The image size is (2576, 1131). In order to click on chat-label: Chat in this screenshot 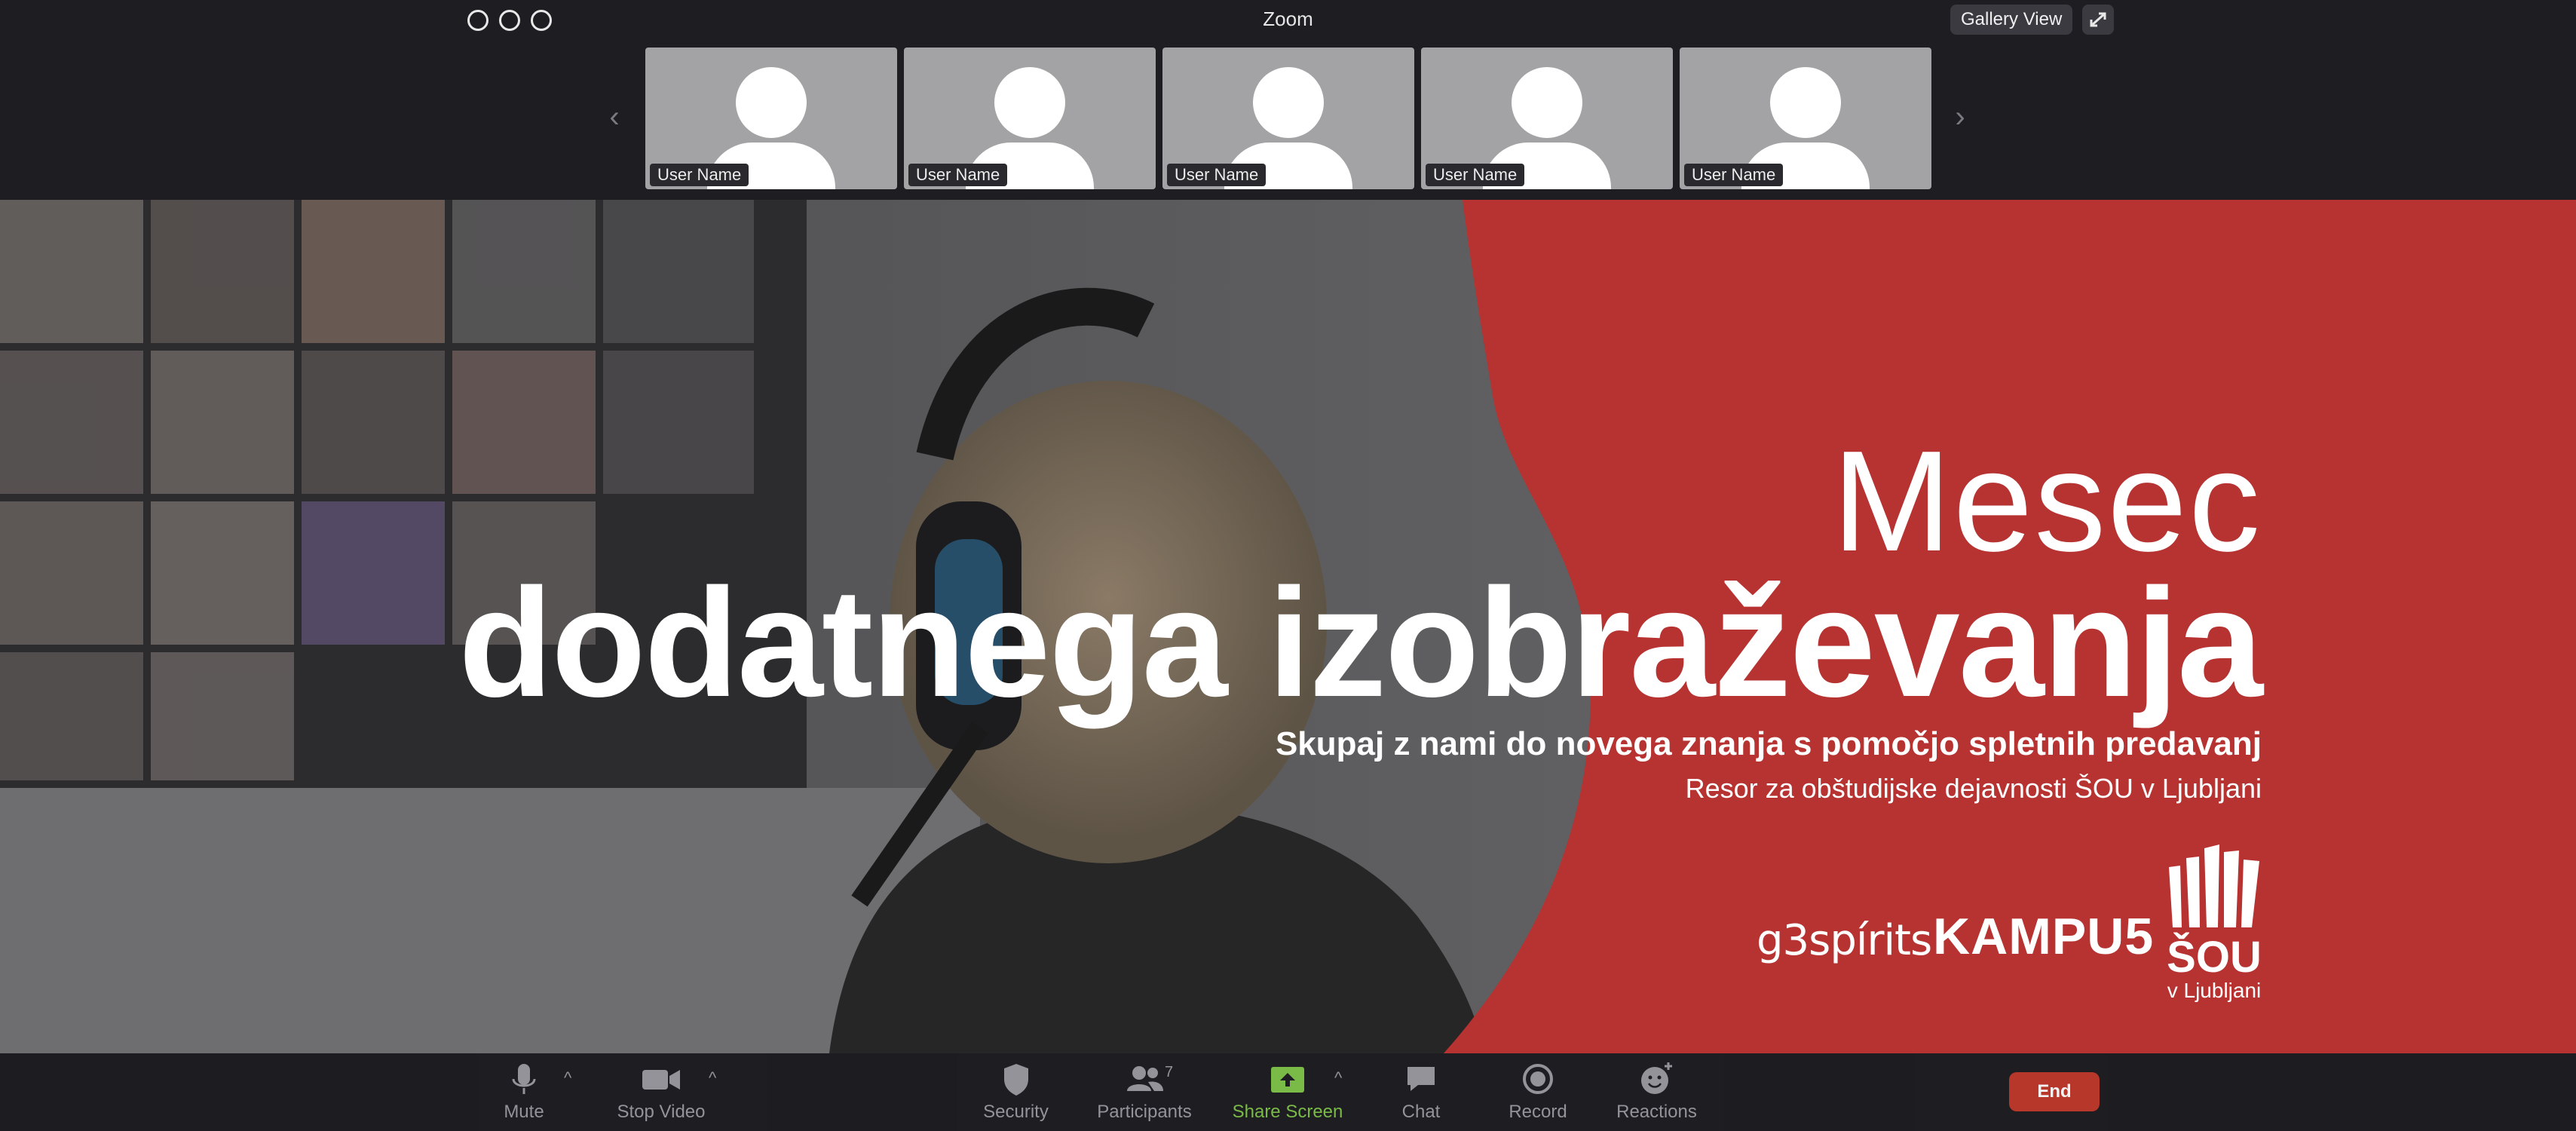, I will do `click(1421, 1112)`.